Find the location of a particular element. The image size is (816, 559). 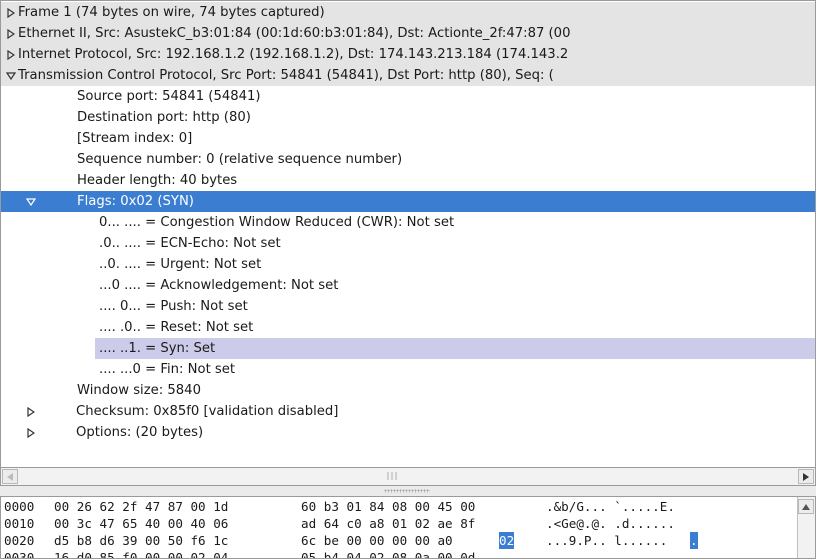

hex-bytes: 00 3c 47 65 40 00 40 06 is located at coordinates (141, 523).